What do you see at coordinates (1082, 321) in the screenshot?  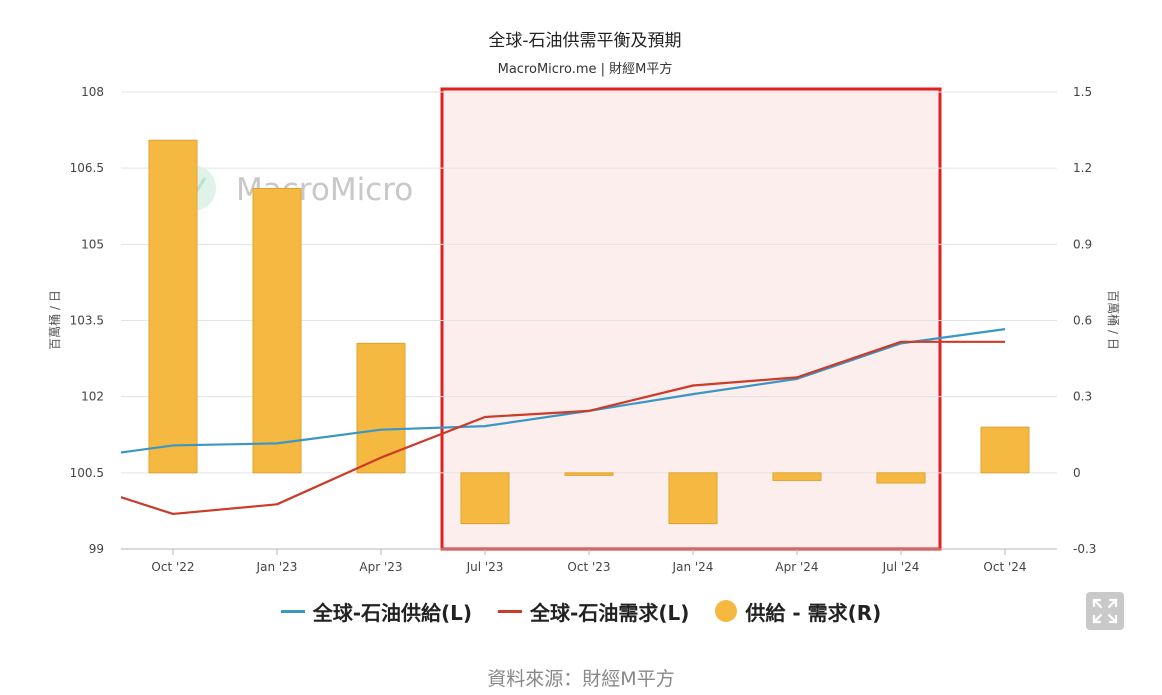 I see `y-right-tick-label: 0.6` at bounding box center [1082, 321].